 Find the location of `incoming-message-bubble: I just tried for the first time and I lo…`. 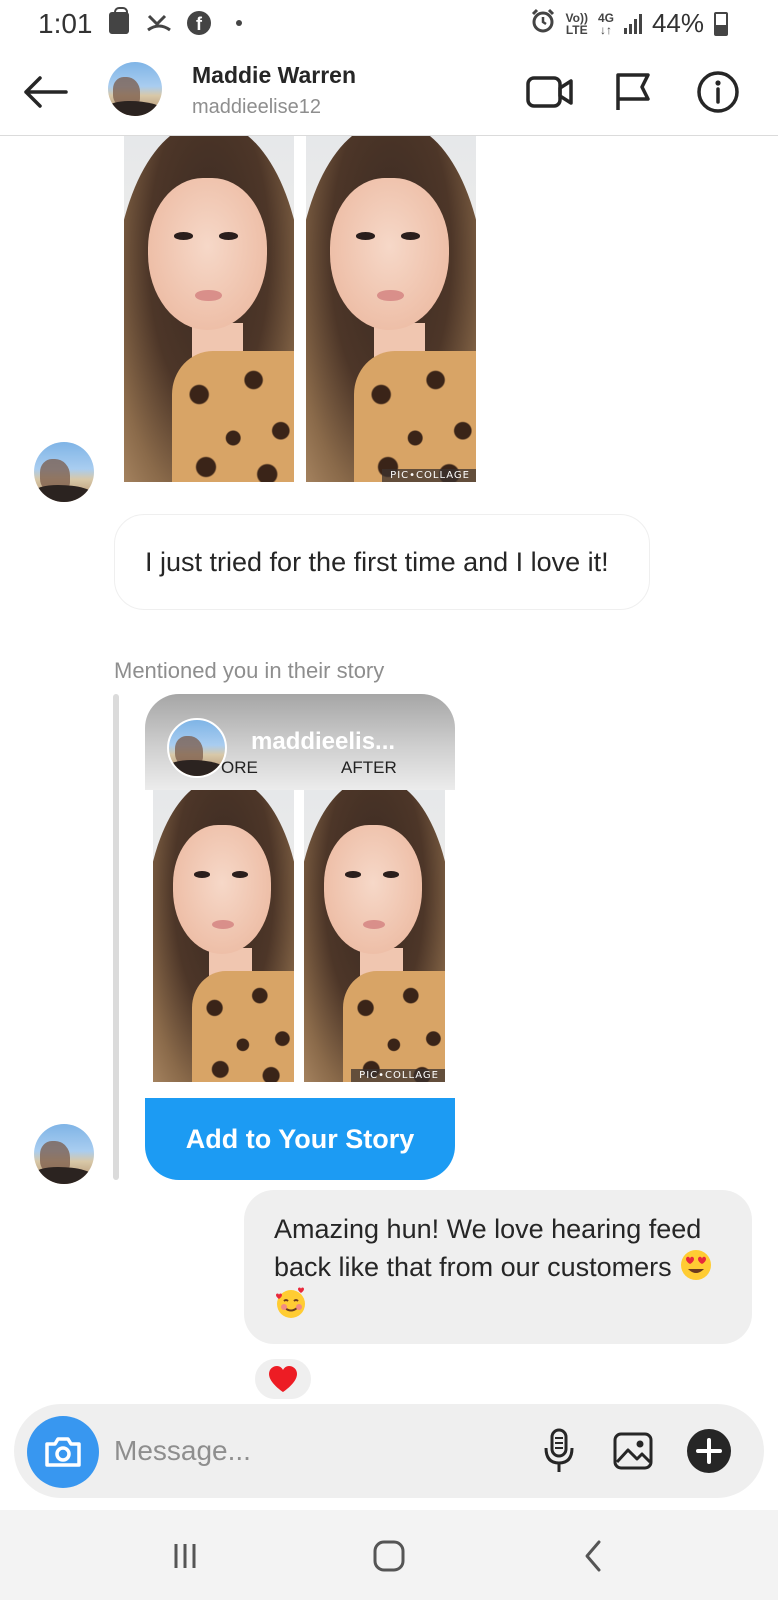

incoming-message-bubble: I just tried for the first time and I lo… is located at coordinates (382, 562).